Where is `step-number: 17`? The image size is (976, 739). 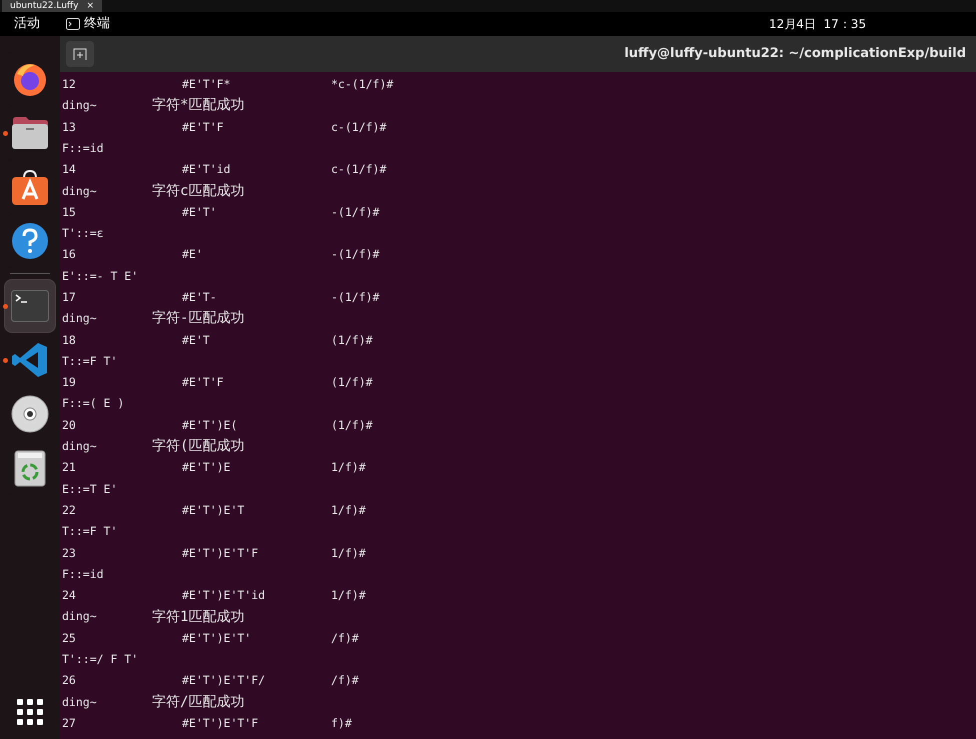 step-number: 17 is located at coordinates (69, 297).